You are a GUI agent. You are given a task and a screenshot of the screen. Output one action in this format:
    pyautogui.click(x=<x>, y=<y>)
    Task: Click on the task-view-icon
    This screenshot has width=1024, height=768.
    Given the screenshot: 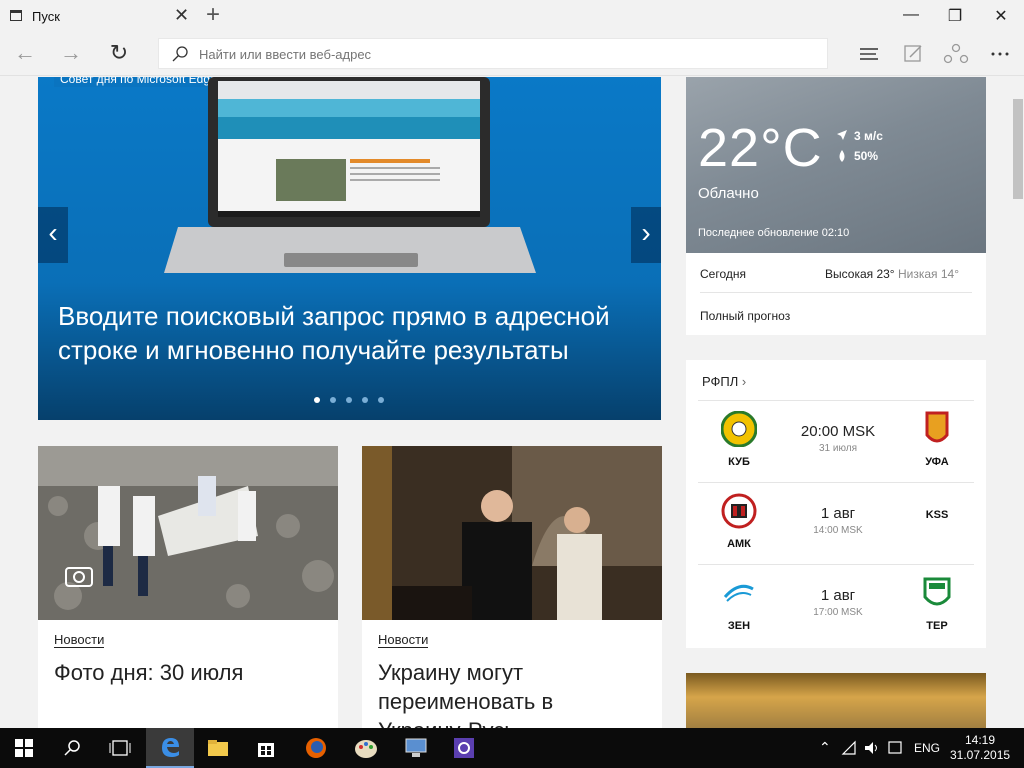 What is the action you would take?
    pyautogui.click(x=120, y=748)
    